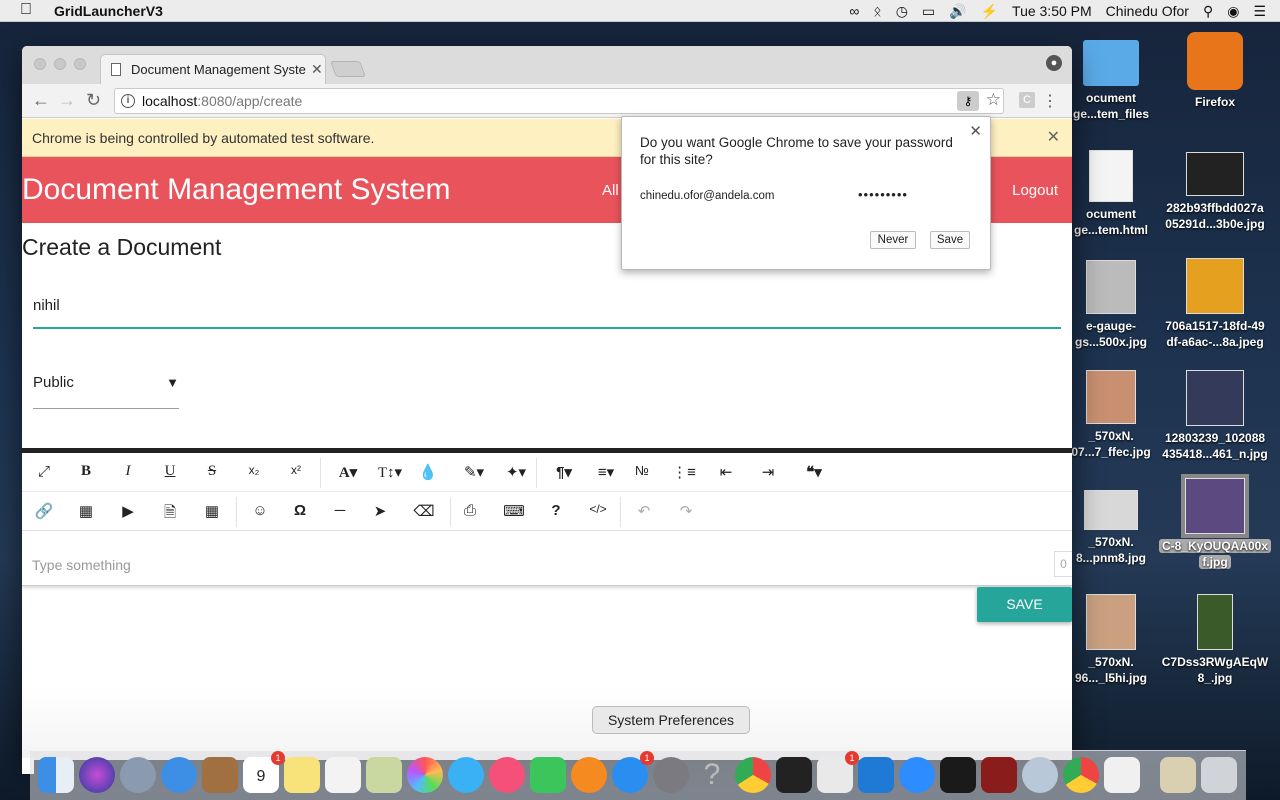 The height and width of the screenshot is (800, 1280). I want to click on search-icon: ⚲, so click(1208, 11).